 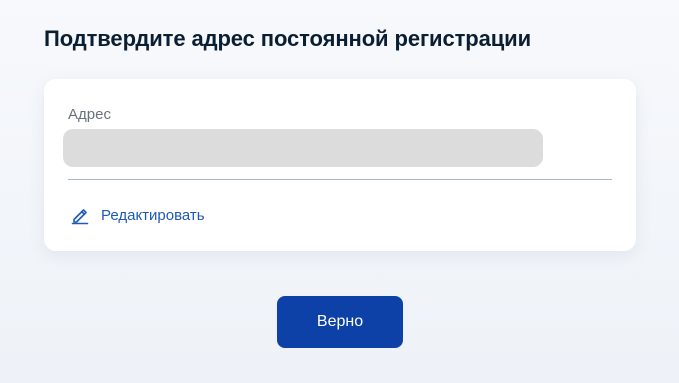 What do you see at coordinates (288, 38) in the screenshot?
I see `page-title: Подтвердите адрес постоянной регистрации` at bounding box center [288, 38].